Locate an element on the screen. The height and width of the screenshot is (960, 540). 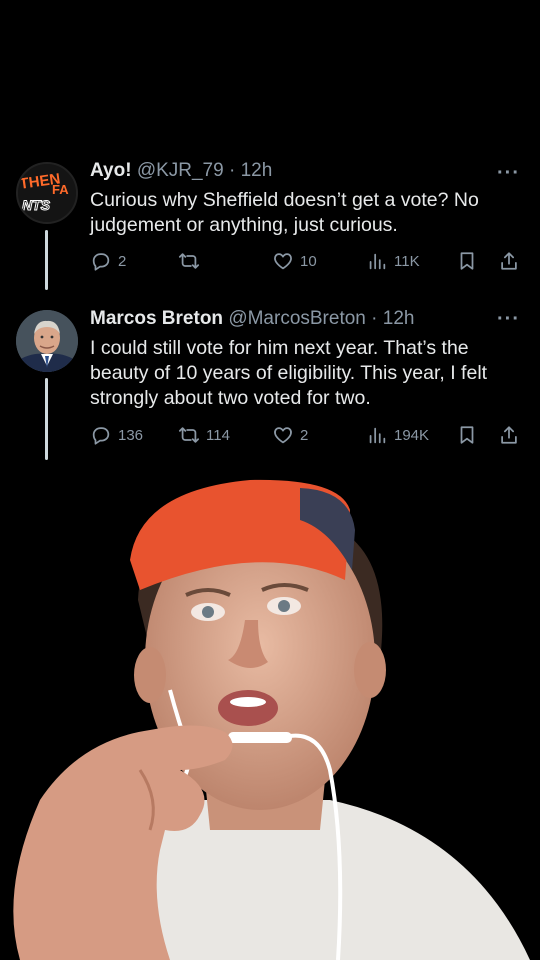
svg-text: NTS is located at coordinates (36, 205).